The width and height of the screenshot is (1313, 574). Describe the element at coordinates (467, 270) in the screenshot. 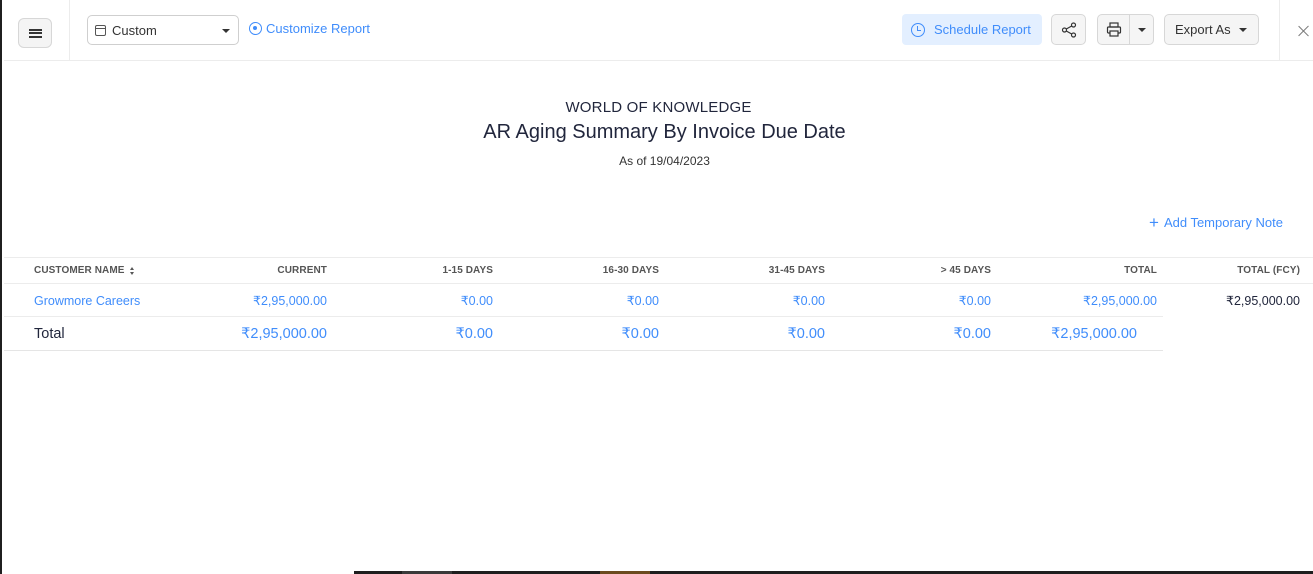

I see `column-header-1-15-days: 1-15 DAYS` at that location.